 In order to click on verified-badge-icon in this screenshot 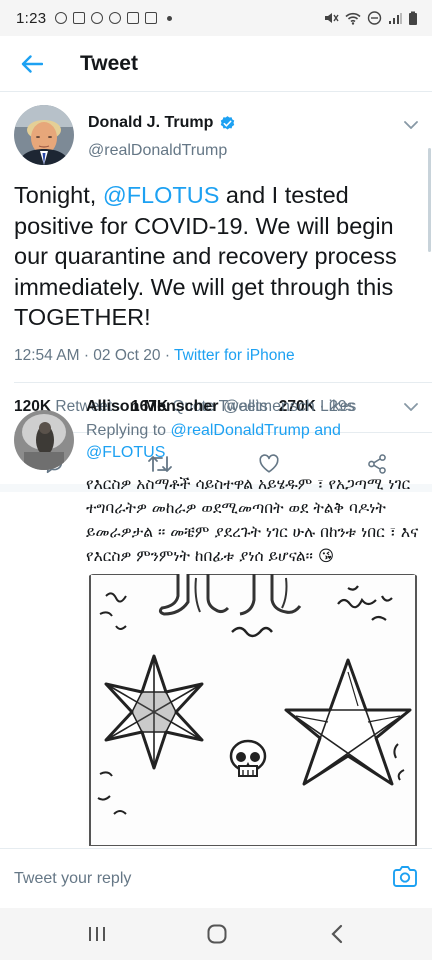, I will do `click(228, 122)`.